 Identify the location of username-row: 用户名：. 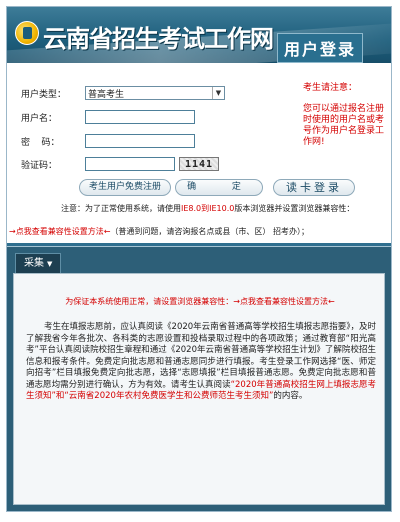
(108, 117).